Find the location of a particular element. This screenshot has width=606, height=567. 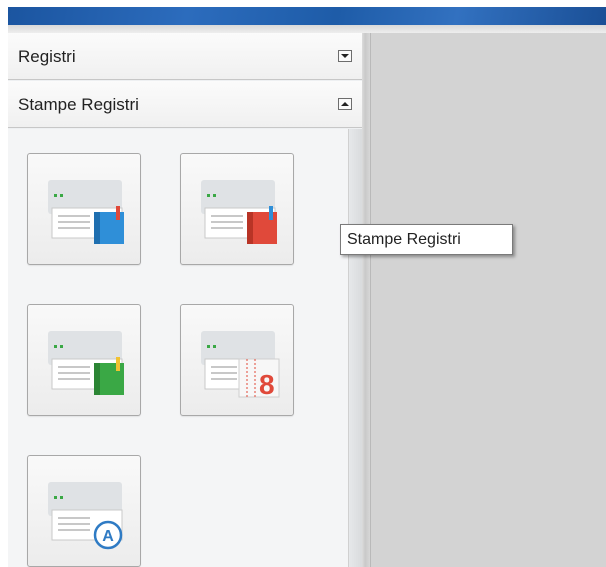

print-register-red-button is located at coordinates (237, 209).